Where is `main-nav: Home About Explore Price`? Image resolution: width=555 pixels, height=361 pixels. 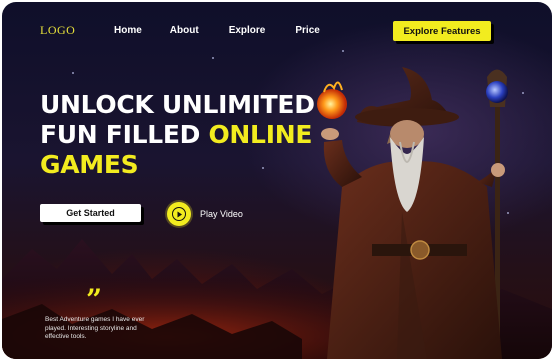
main-nav: Home About Explore Price is located at coordinates (232, 30).